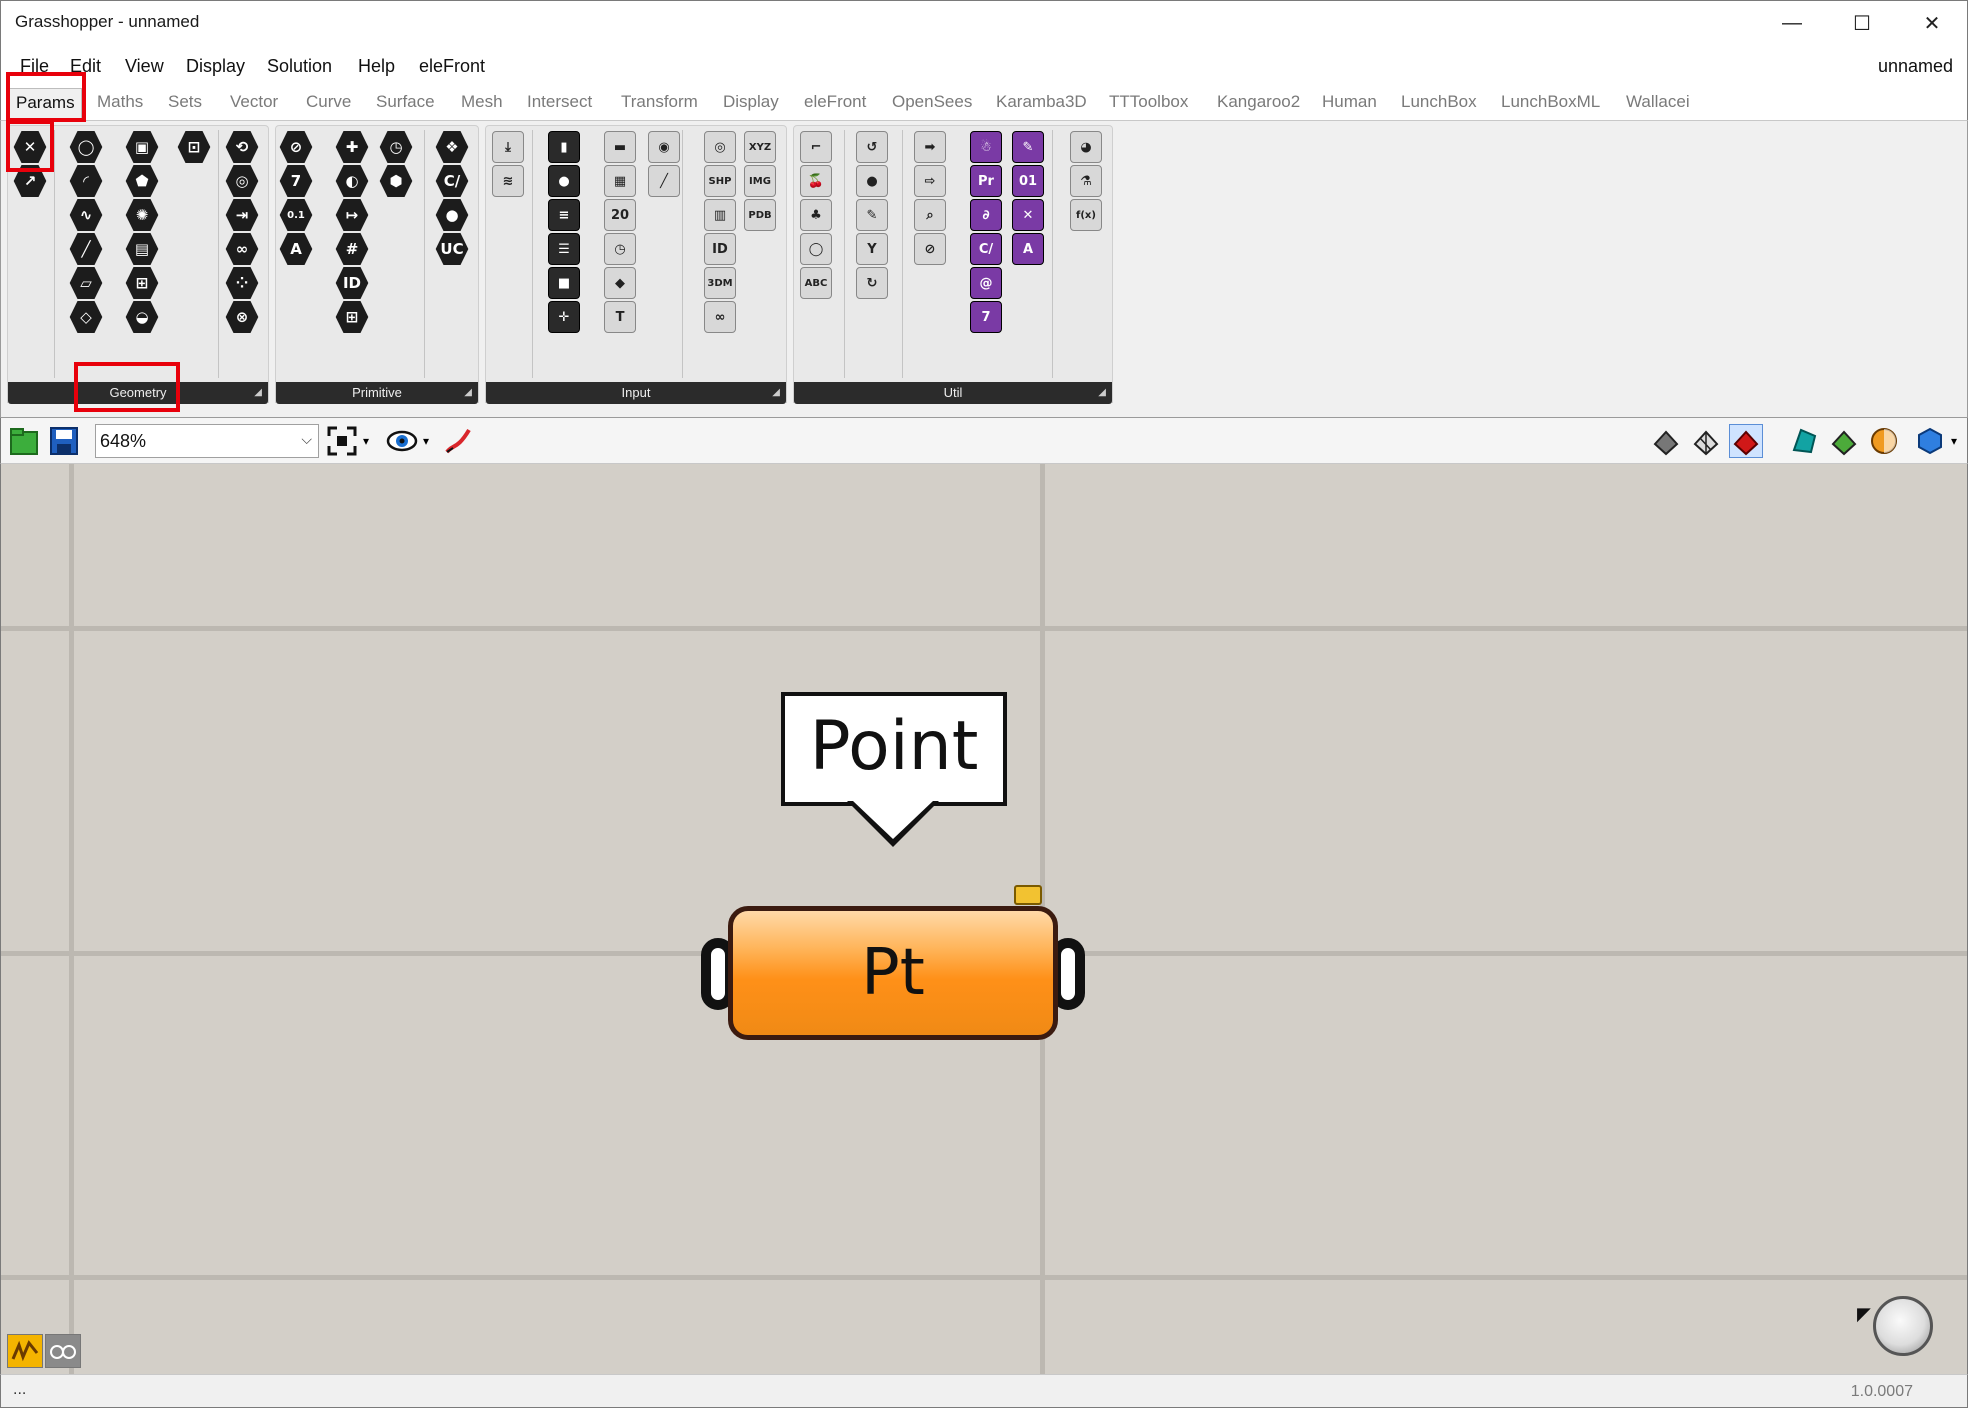 This screenshot has height=1408, width=1968. Describe the element at coordinates (1658, 102) in the screenshot. I see `tab-wallacei: Wallacei` at that location.